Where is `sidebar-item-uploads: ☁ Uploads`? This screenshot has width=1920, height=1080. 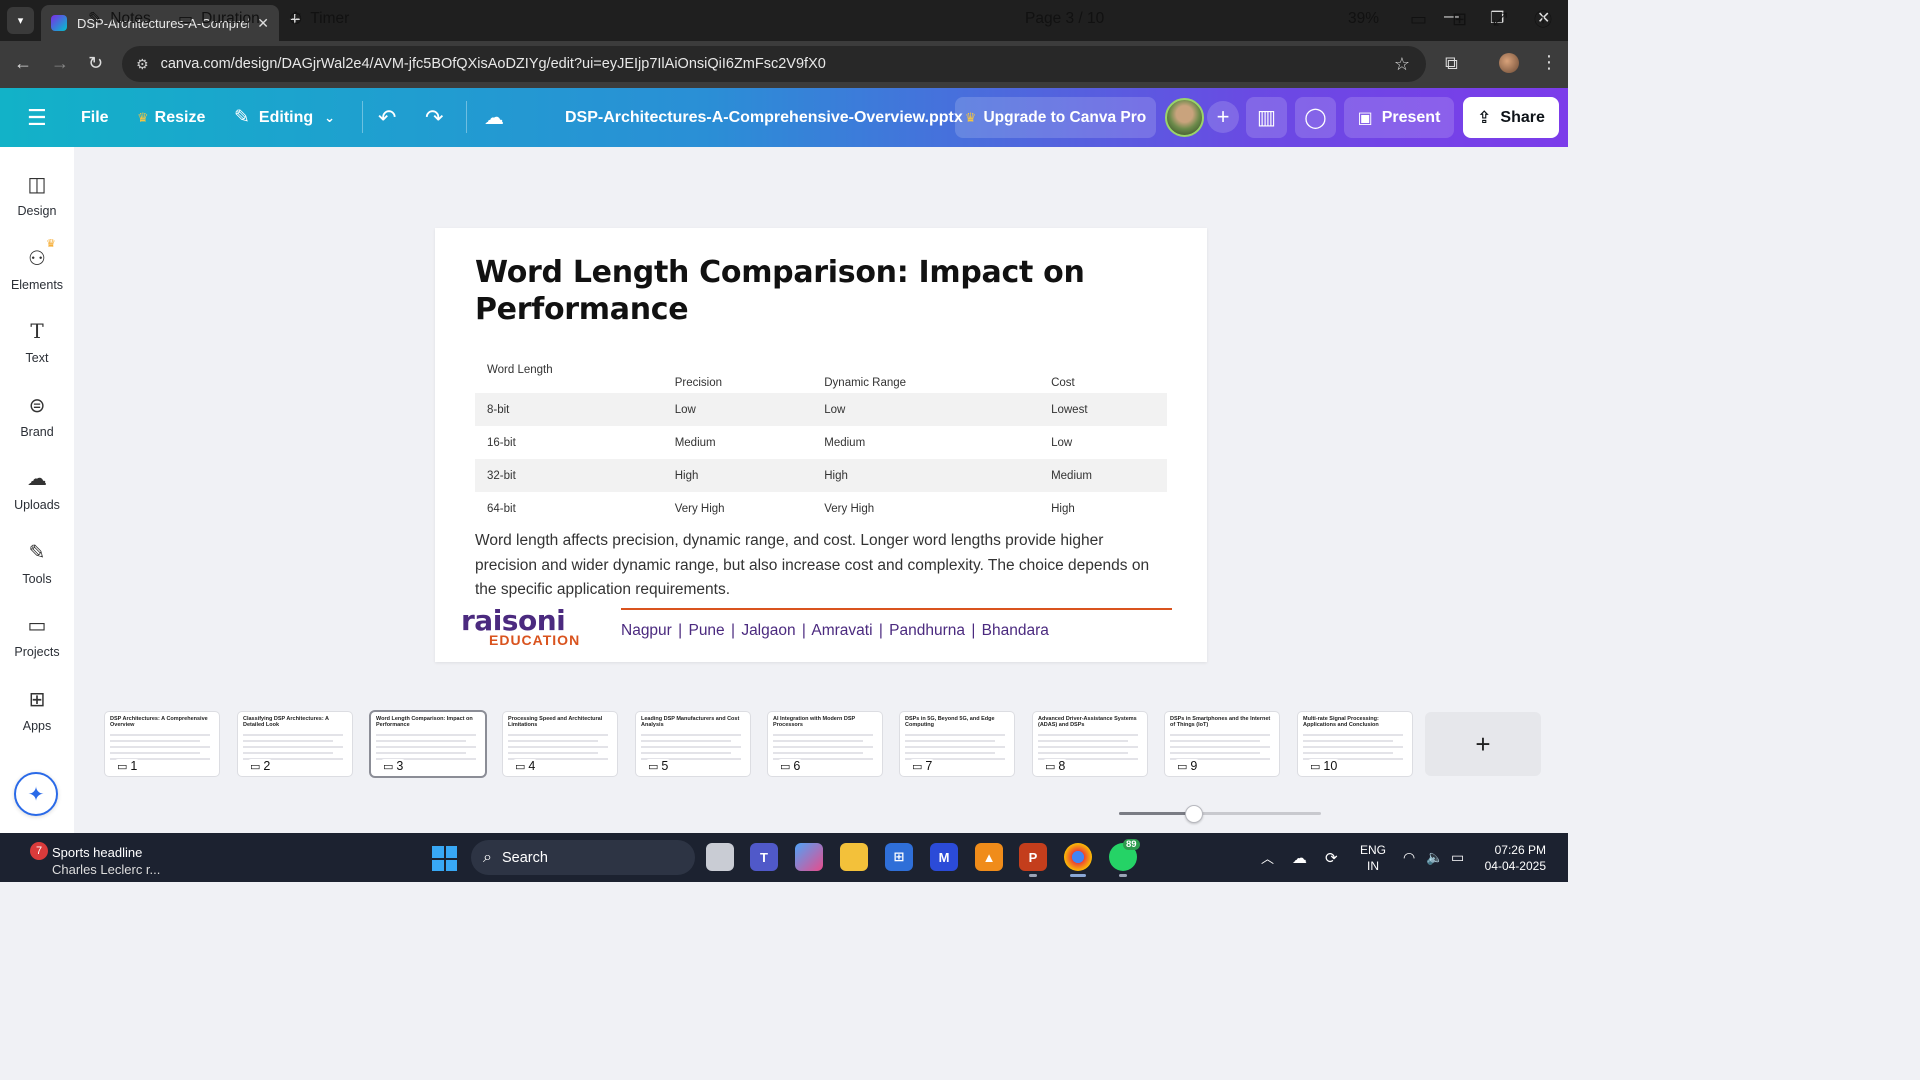
sidebar-item-uploads: ☁ Uploads is located at coordinates (37, 495).